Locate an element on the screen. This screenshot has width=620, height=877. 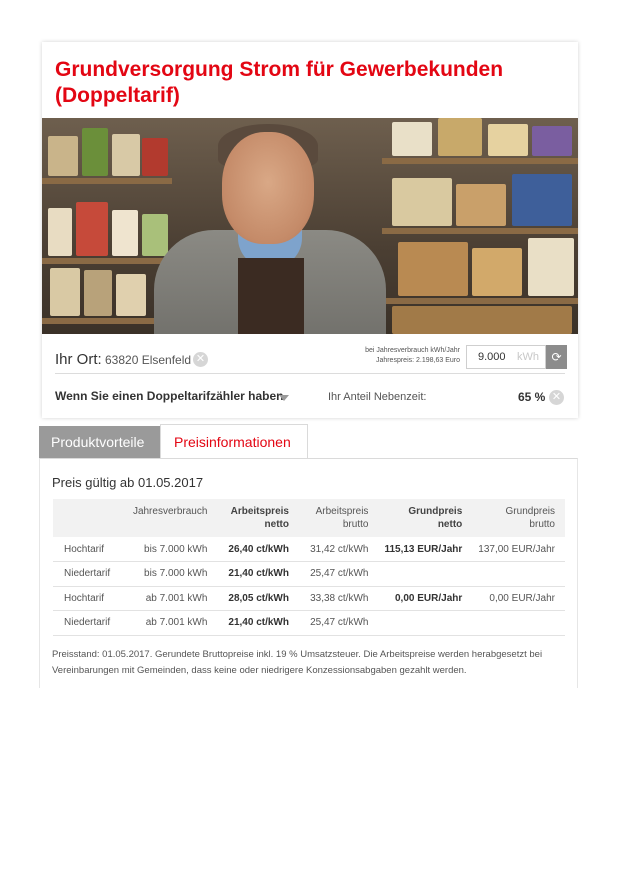
share-value: 65 % is located at coordinates (531, 397).